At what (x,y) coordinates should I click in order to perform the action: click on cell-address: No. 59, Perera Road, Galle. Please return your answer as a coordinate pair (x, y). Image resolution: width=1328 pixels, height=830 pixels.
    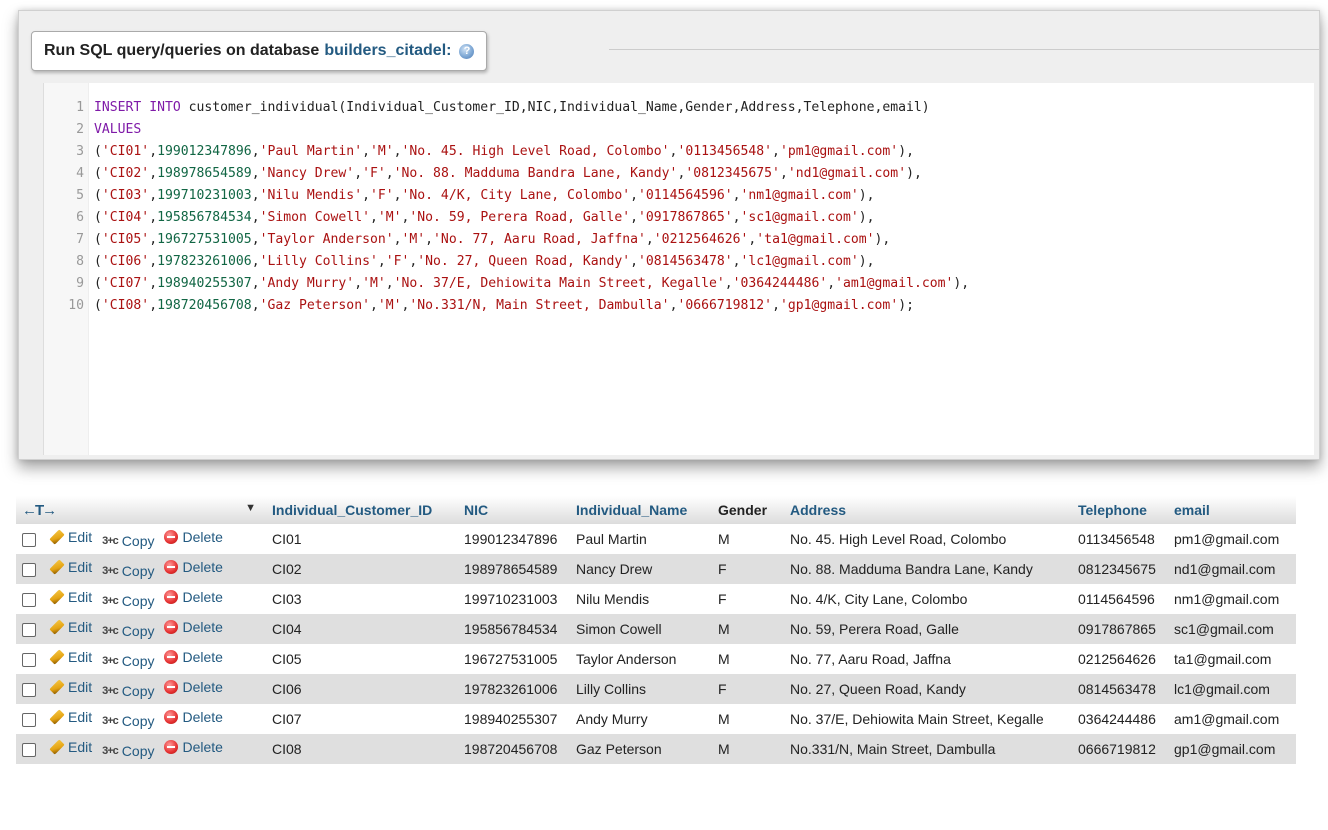
    Looking at the image, I should click on (928, 629).